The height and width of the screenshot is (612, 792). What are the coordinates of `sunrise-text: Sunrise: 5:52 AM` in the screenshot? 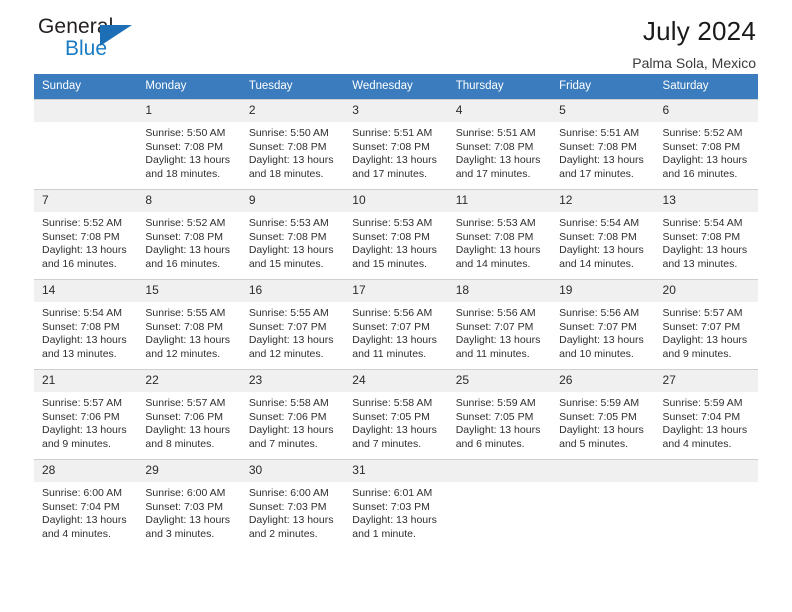 It's located at (82, 223).